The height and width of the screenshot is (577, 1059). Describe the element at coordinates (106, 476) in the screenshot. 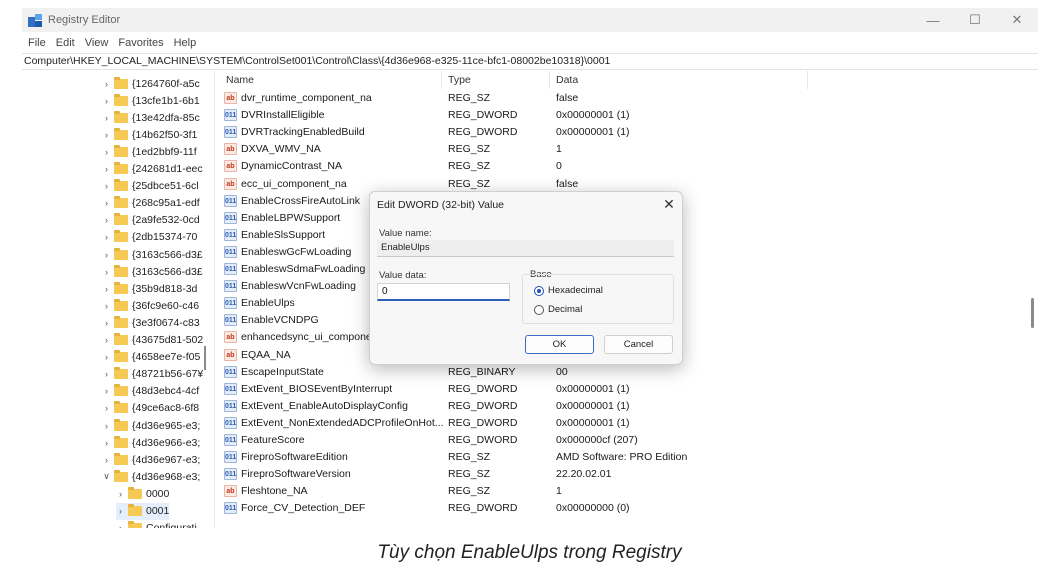

I see `chevron-down-icon: ∨` at that location.